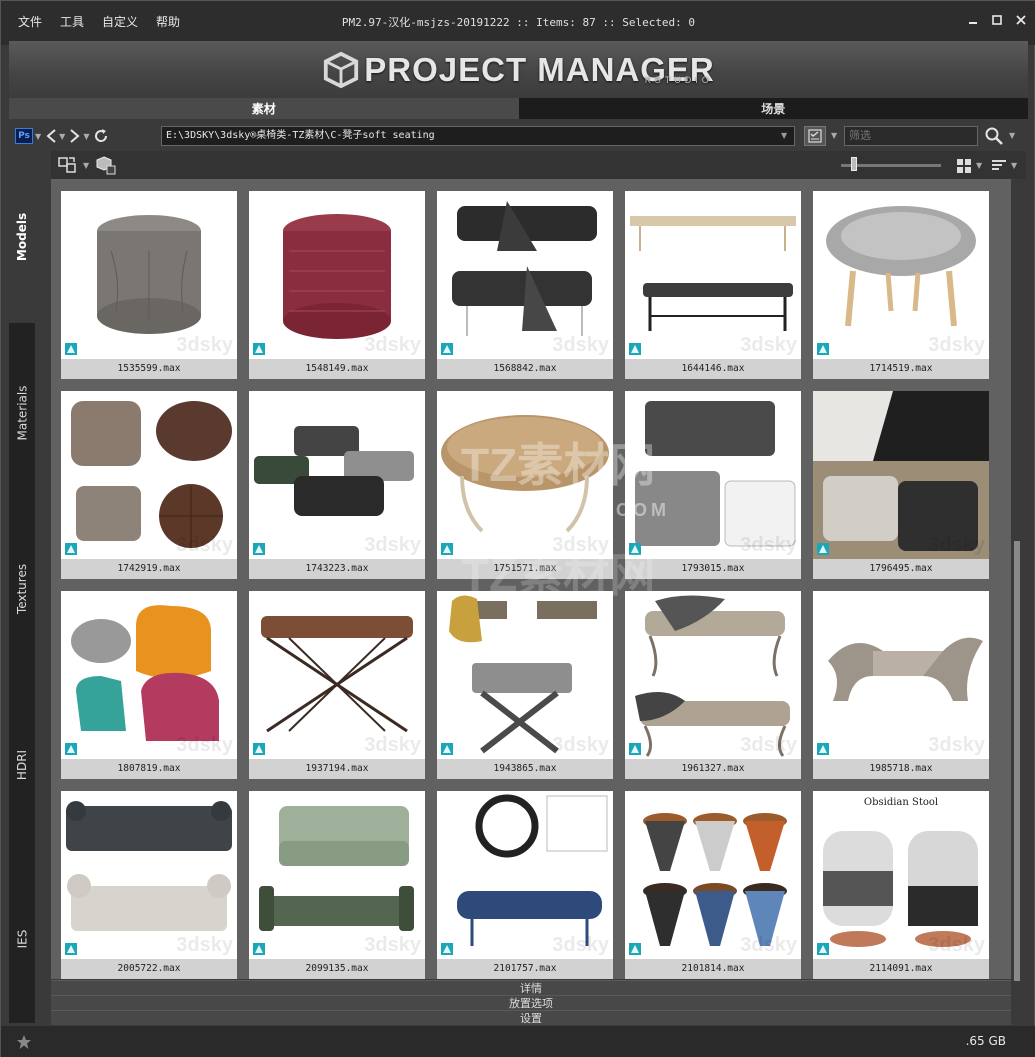 This screenshot has height=1057, width=1035. Describe the element at coordinates (24, 136) in the screenshot. I see `photoshop-icon: Ps` at that location.